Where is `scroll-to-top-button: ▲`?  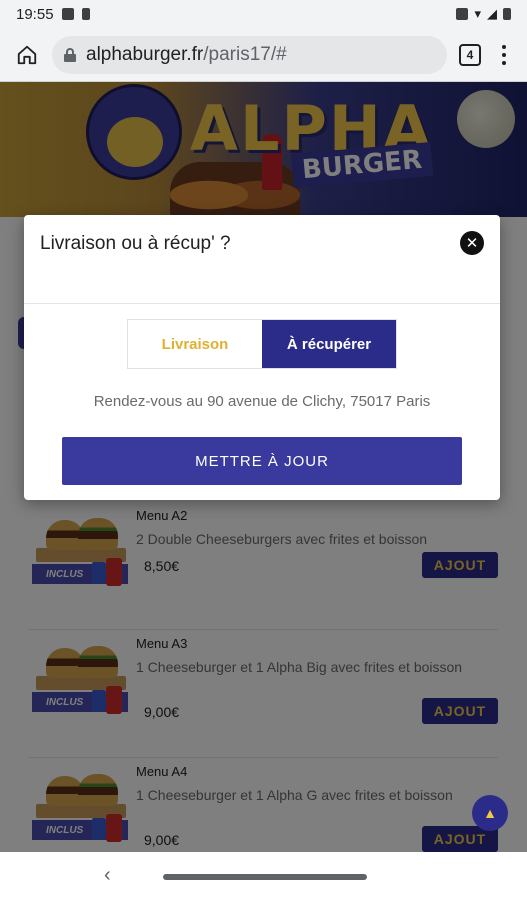 scroll-to-top-button: ▲ is located at coordinates (490, 813).